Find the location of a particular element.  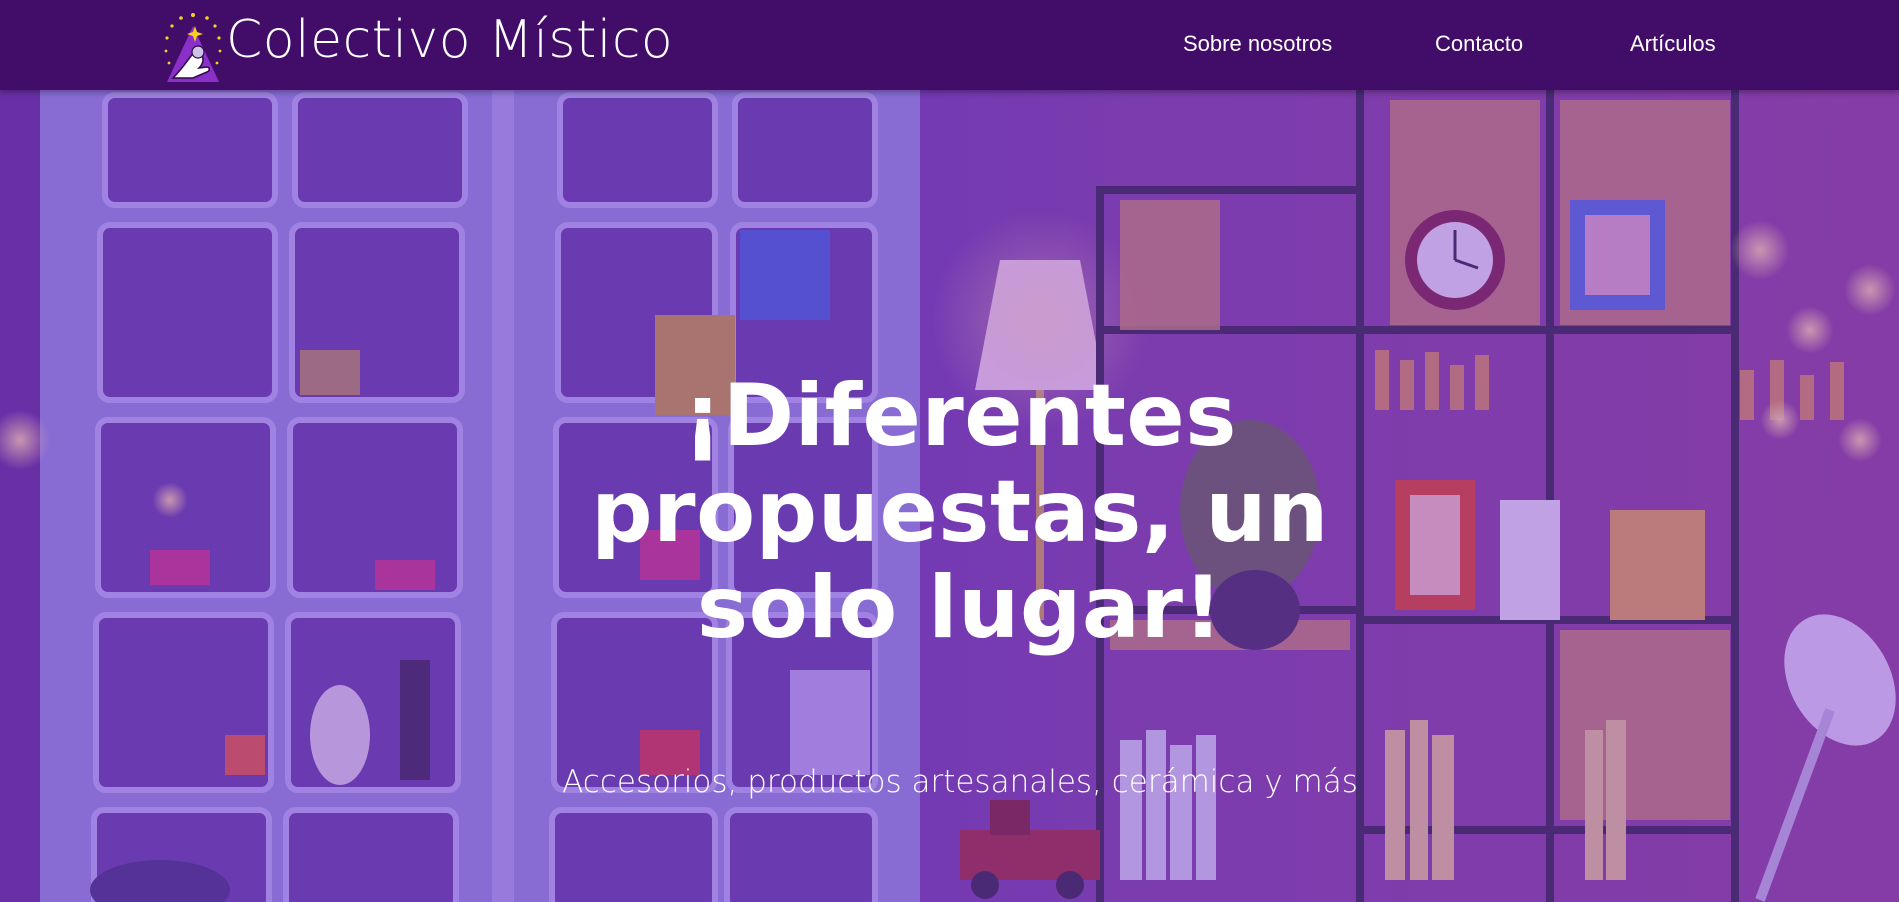

site-logo is located at coordinates (193, 48).